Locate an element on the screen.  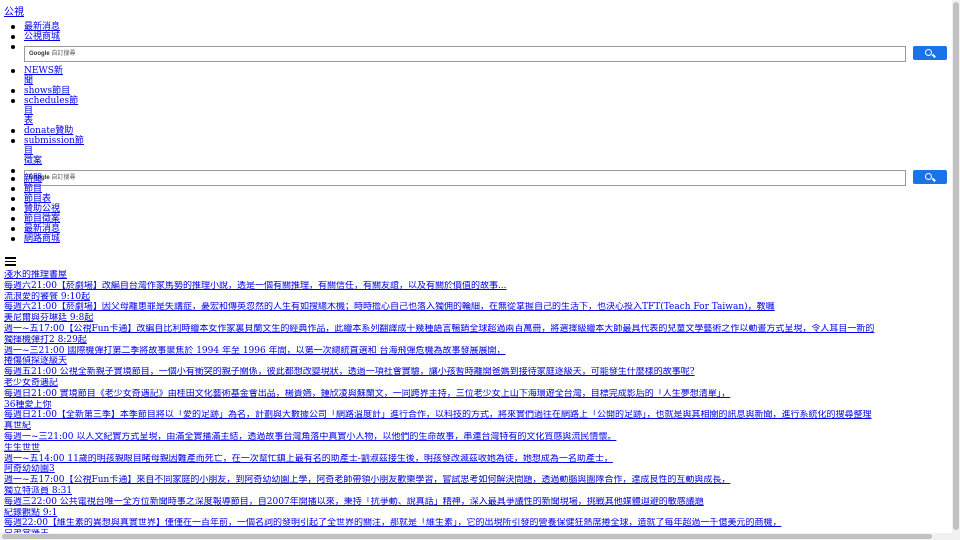
horizontal-scrollbar is located at coordinates (476, 536).